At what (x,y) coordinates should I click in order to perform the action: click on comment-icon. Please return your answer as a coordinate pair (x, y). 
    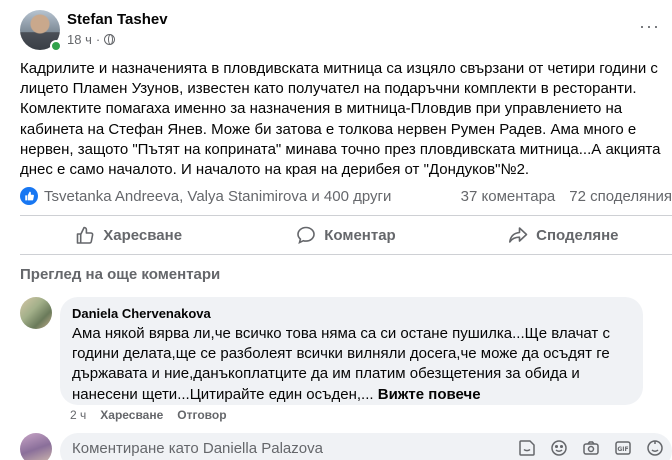
    Looking at the image, I should click on (306, 235).